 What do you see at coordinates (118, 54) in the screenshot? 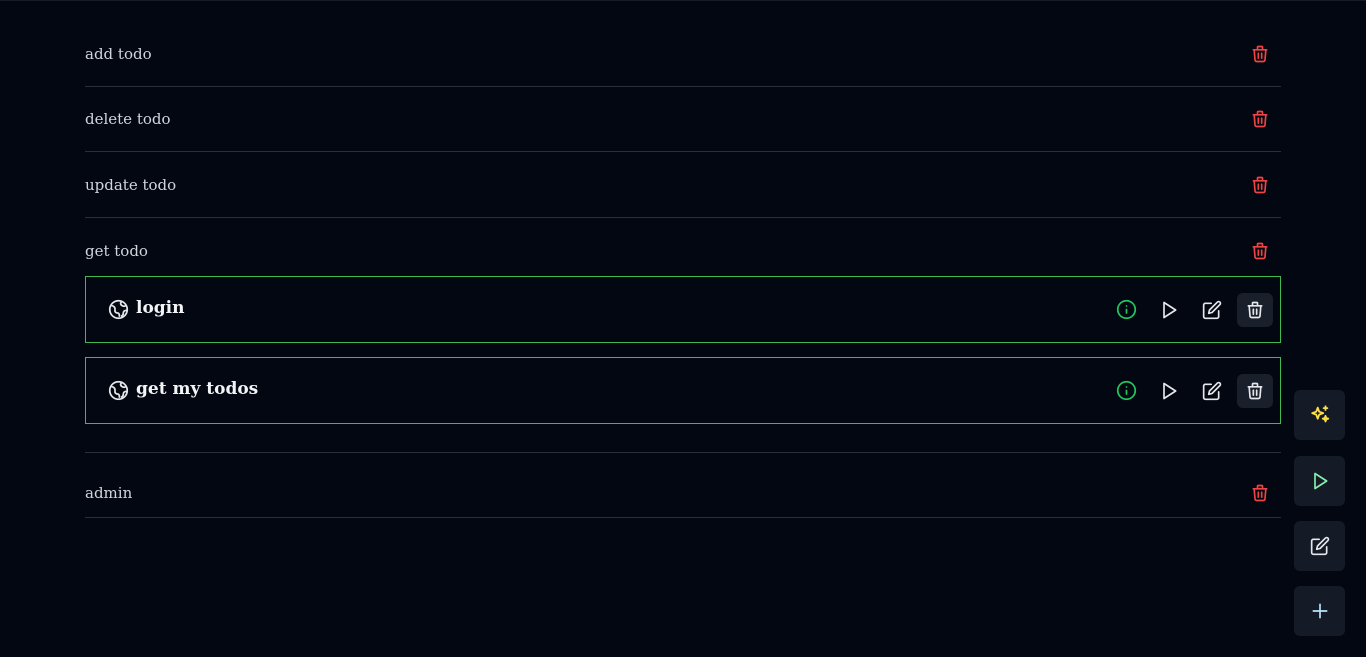
I see `row-label: add todo` at bounding box center [118, 54].